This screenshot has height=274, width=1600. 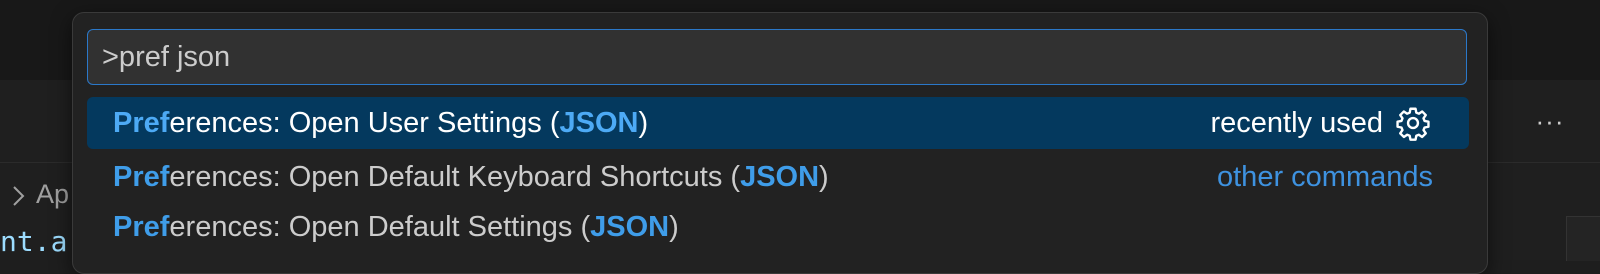 What do you see at coordinates (34, 241) in the screenshot?
I see `code-line: nt.a` at bounding box center [34, 241].